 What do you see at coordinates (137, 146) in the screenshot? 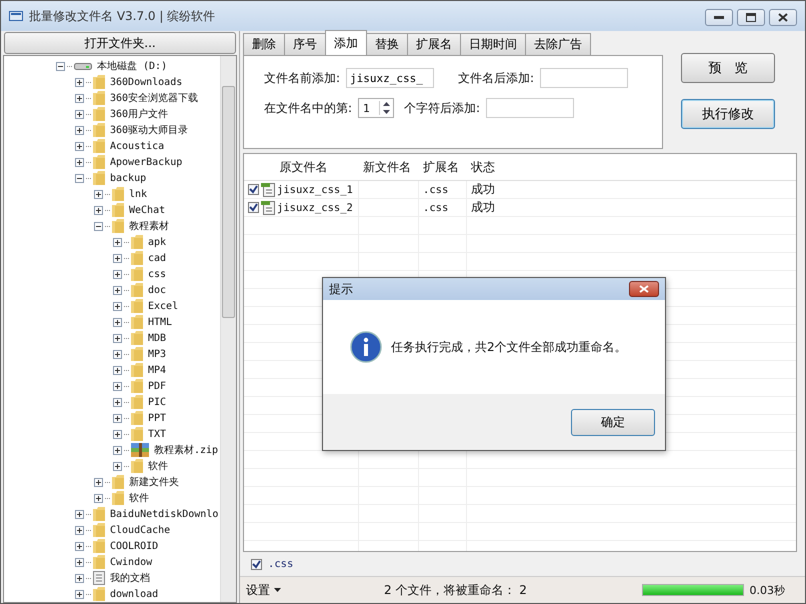
I see `tree-item: Acoustica` at bounding box center [137, 146].